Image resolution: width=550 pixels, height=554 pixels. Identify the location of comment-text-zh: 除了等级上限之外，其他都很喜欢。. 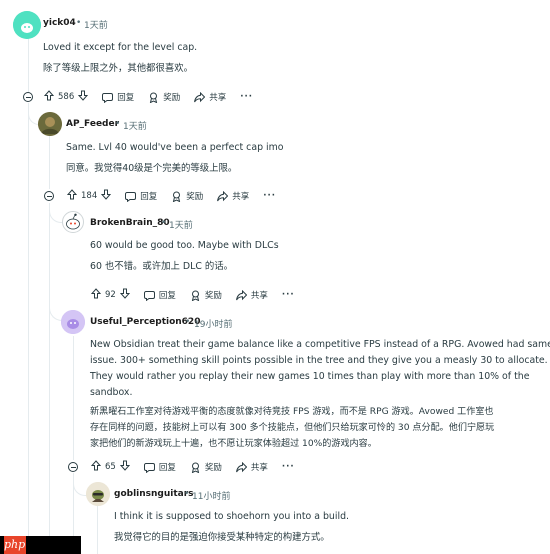
(118, 68).